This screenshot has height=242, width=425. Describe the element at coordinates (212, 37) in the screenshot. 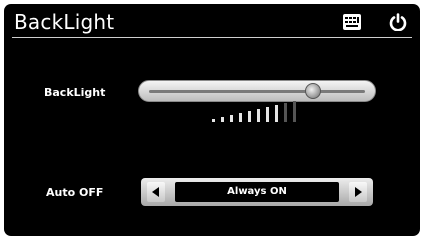

I see `title-divider` at that location.